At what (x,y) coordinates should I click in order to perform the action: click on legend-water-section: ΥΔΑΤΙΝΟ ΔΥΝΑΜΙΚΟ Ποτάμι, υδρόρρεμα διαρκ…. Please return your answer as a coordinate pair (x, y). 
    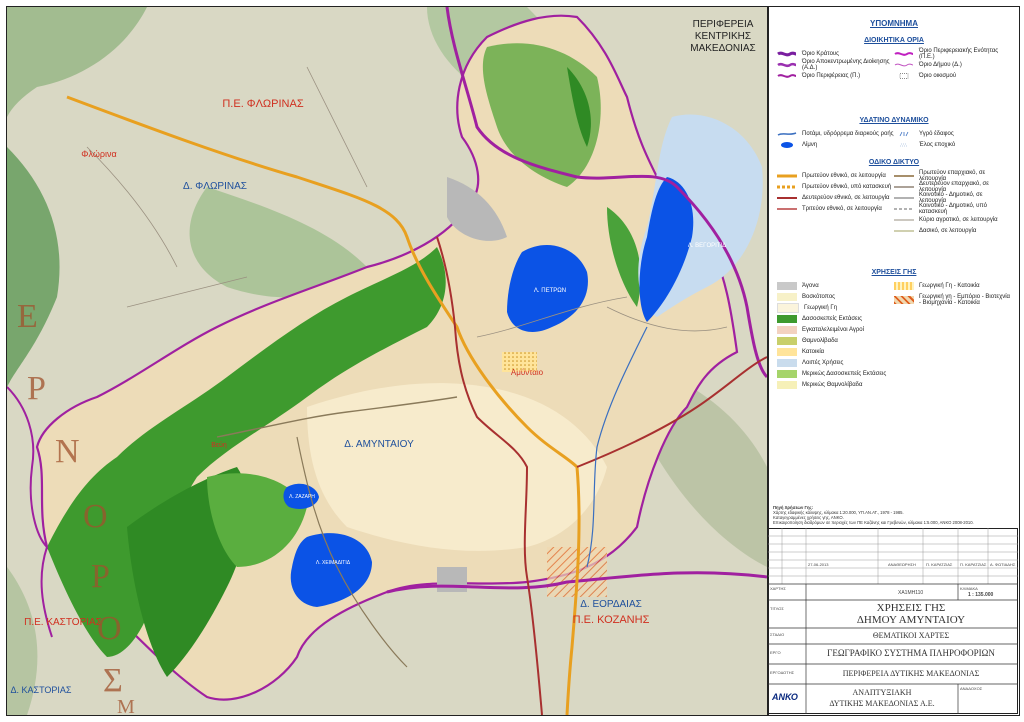
    Looking at the image, I should click on (894, 133).